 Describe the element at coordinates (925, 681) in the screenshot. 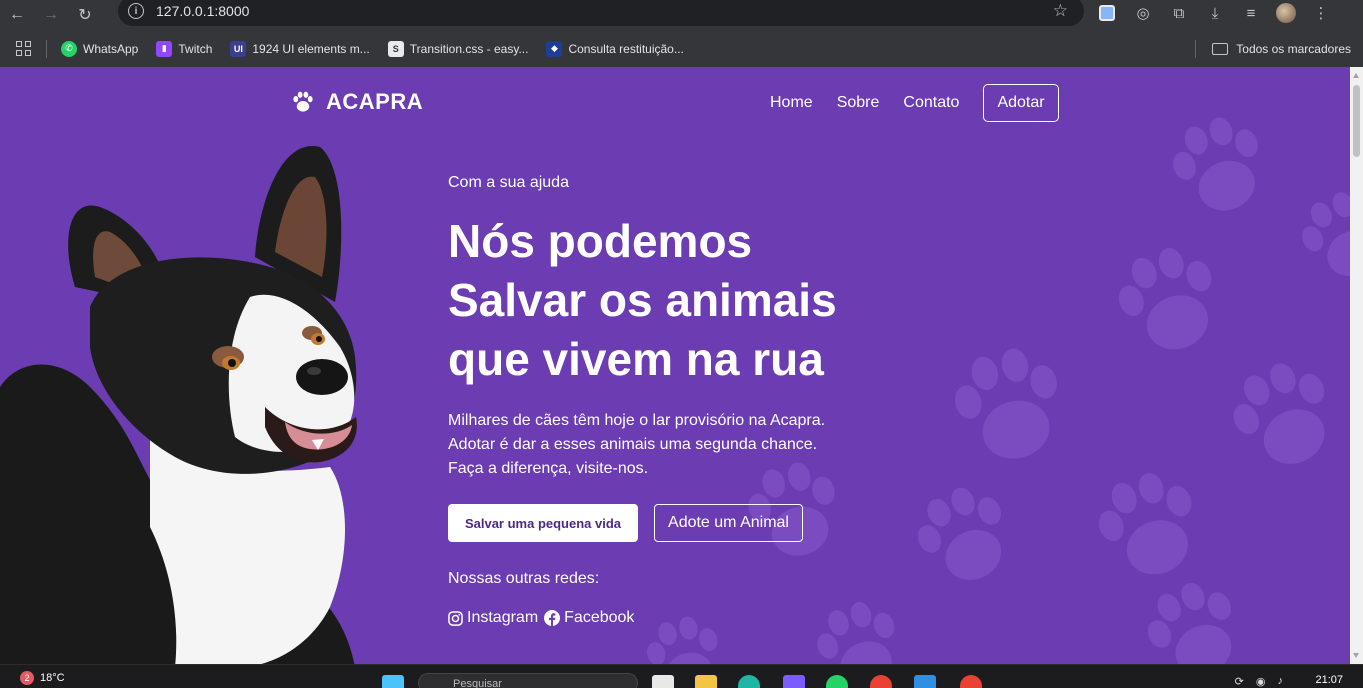

I see `vscode-icon` at that location.